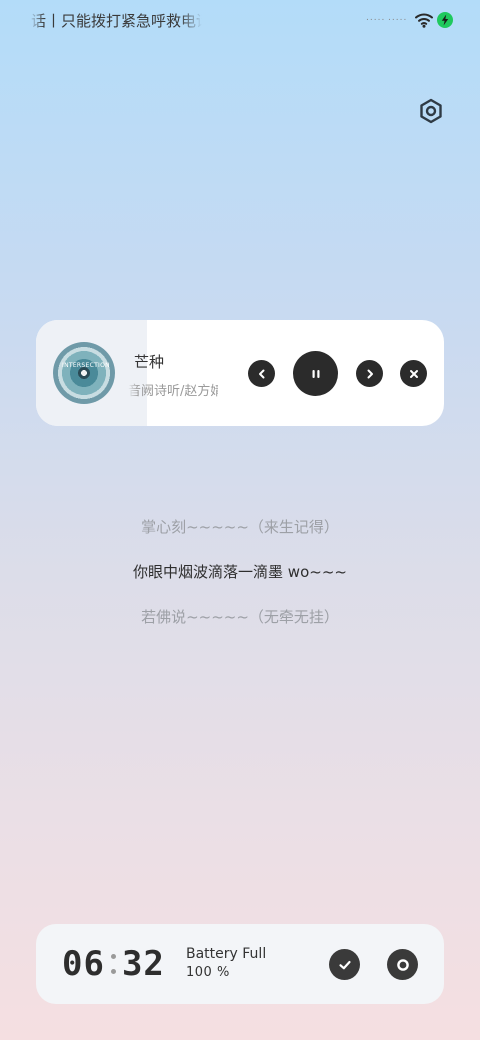 This screenshot has height=1040, width=480. Describe the element at coordinates (143, 964) in the screenshot. I see `clock-minutes: 32` at that location.